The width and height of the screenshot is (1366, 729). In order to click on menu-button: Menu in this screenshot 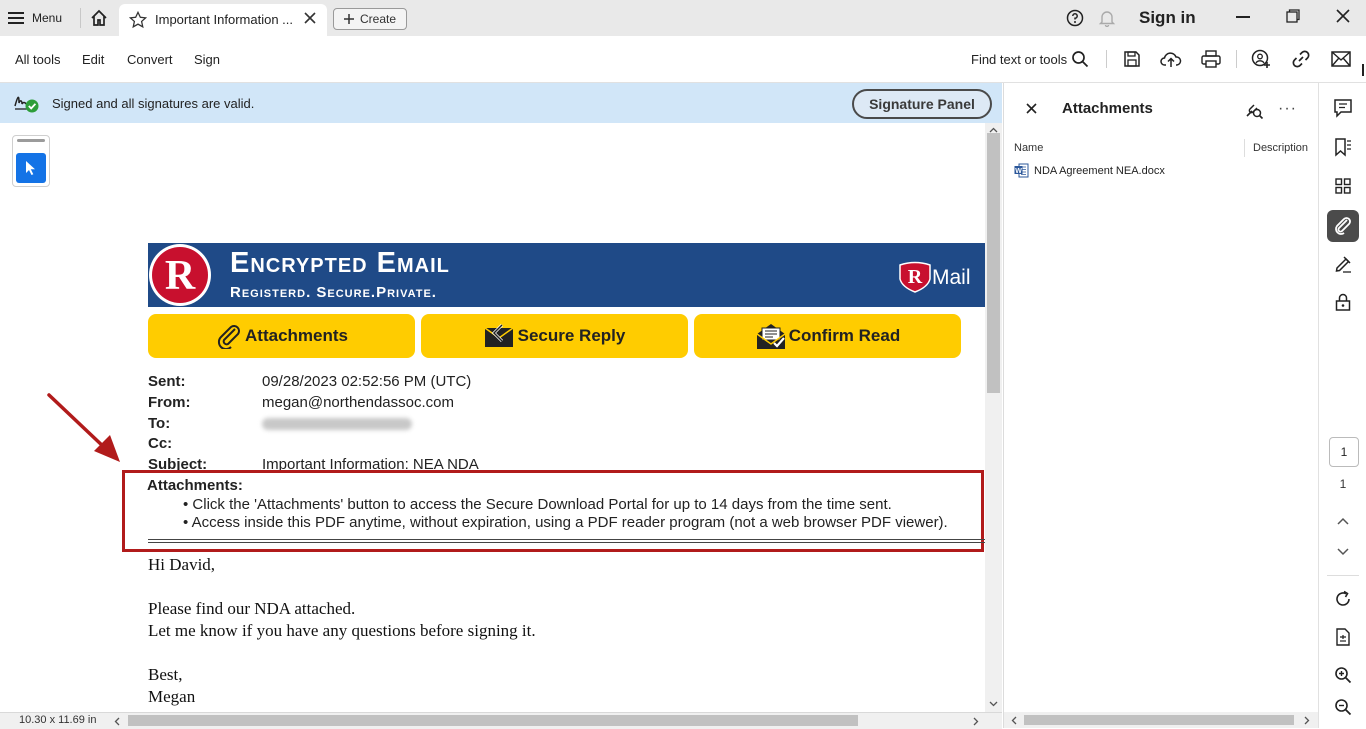, I will do `click(35, 18)`.